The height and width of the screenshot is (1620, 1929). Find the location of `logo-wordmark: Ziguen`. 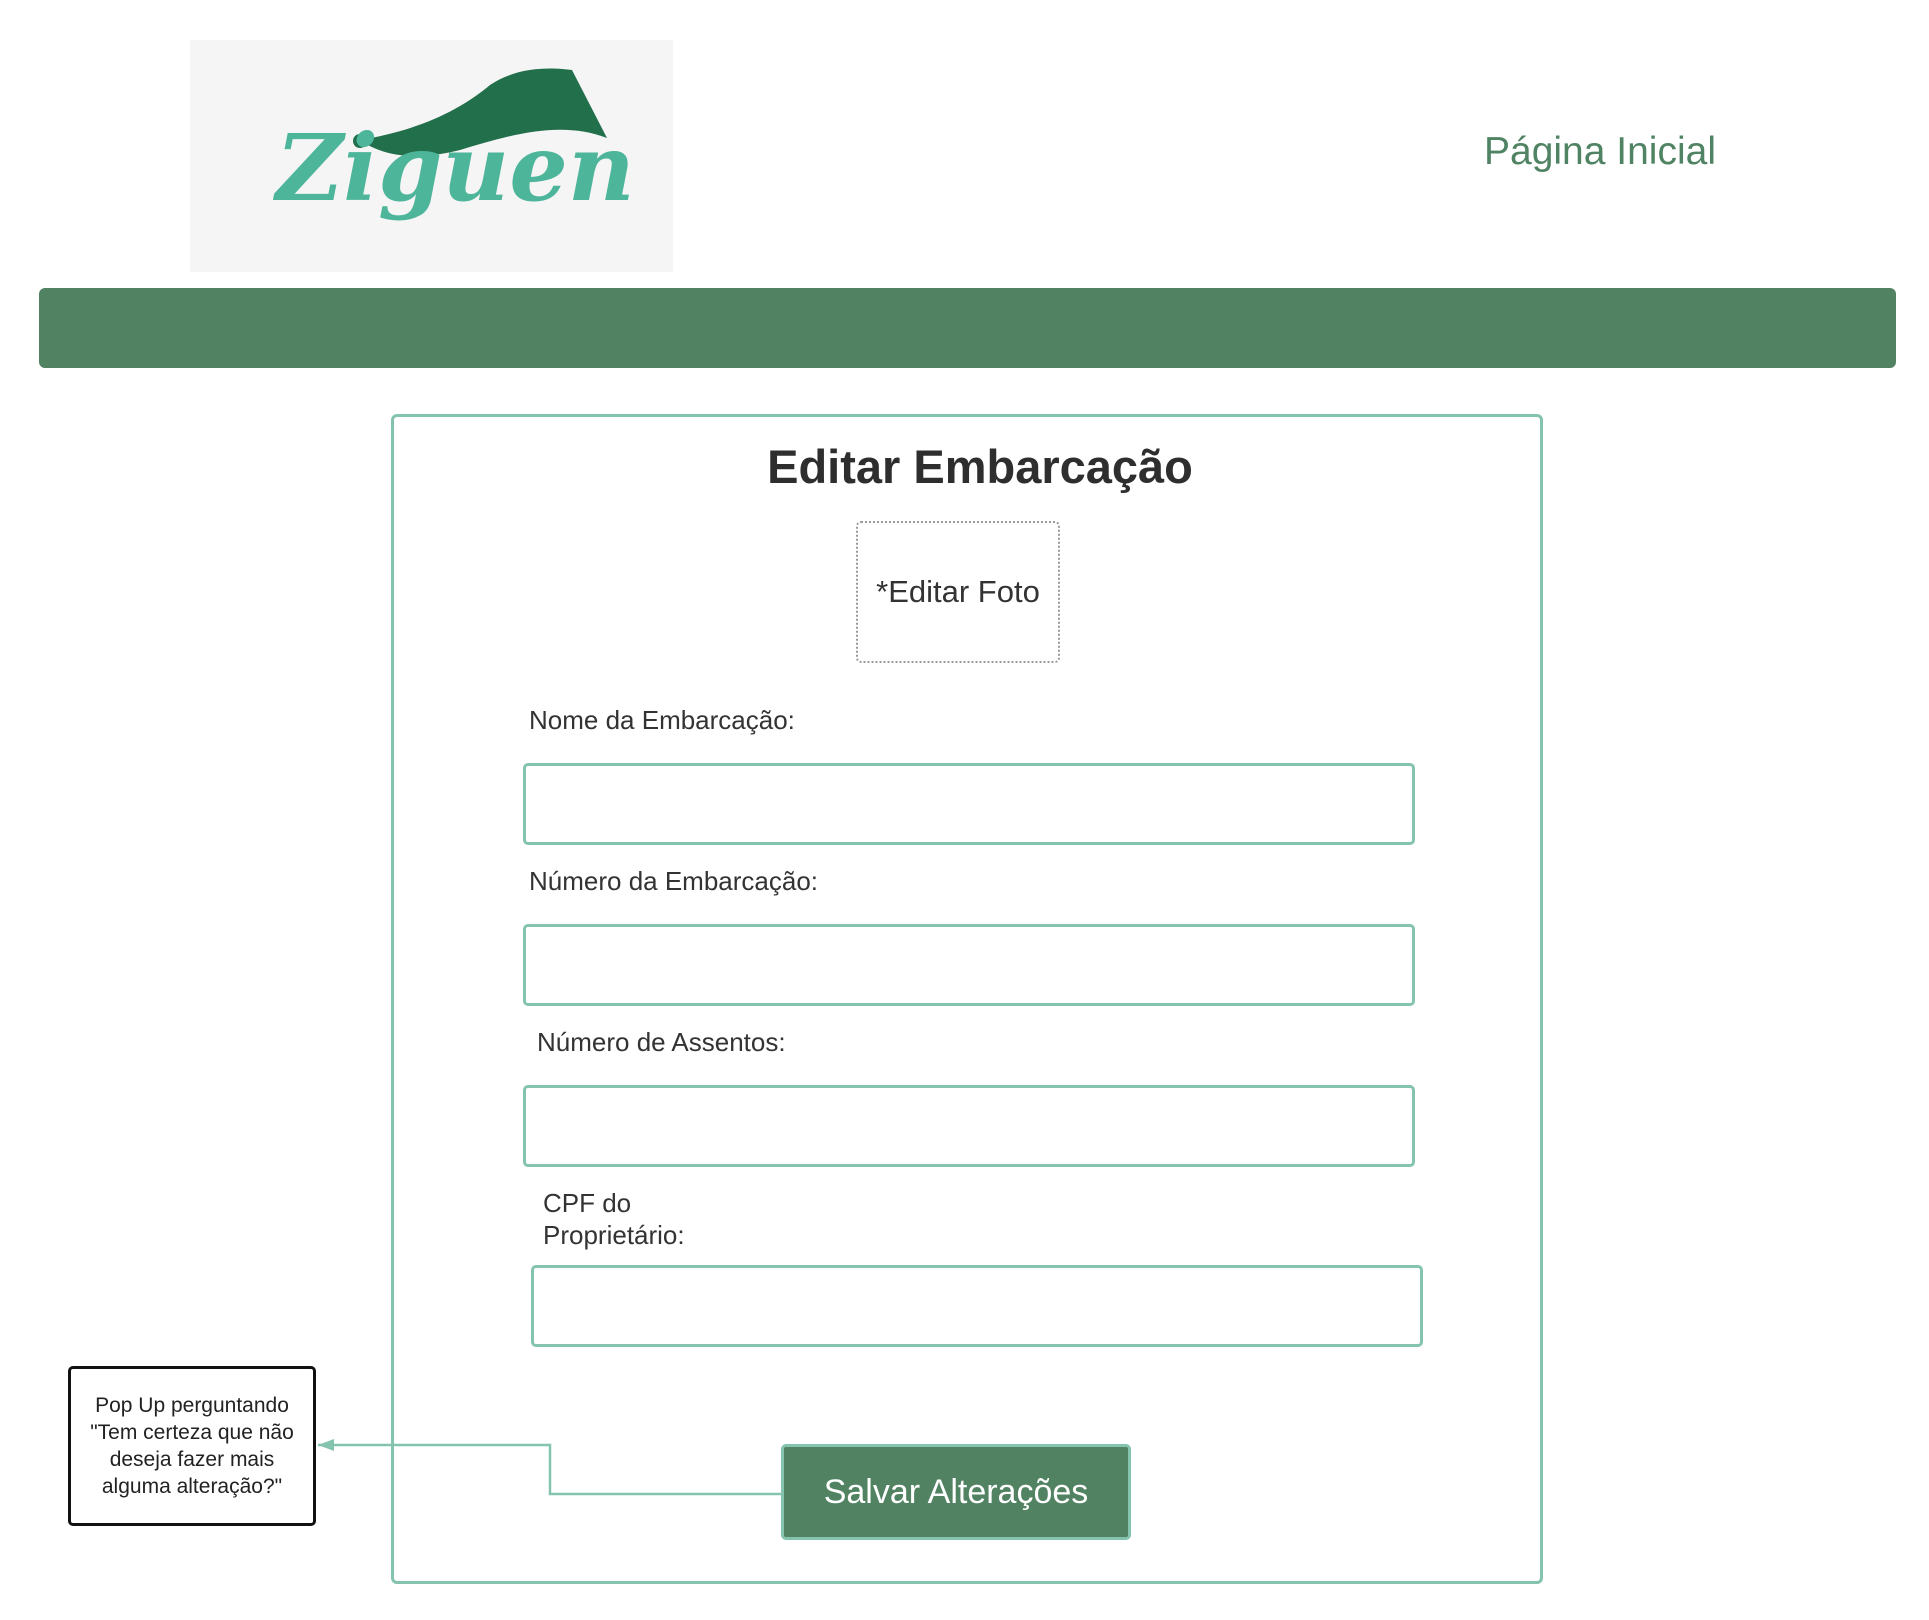

logo-wordmark: Ziguen is located at coordinates (453, 168).